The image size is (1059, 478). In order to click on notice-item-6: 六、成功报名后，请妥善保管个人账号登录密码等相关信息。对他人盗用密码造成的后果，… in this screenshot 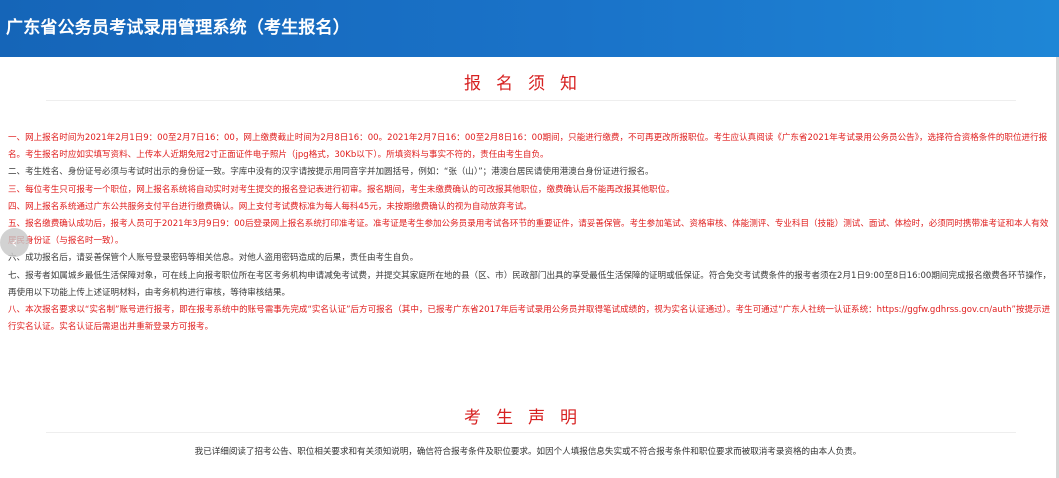, I will do `click(213, 258)`.